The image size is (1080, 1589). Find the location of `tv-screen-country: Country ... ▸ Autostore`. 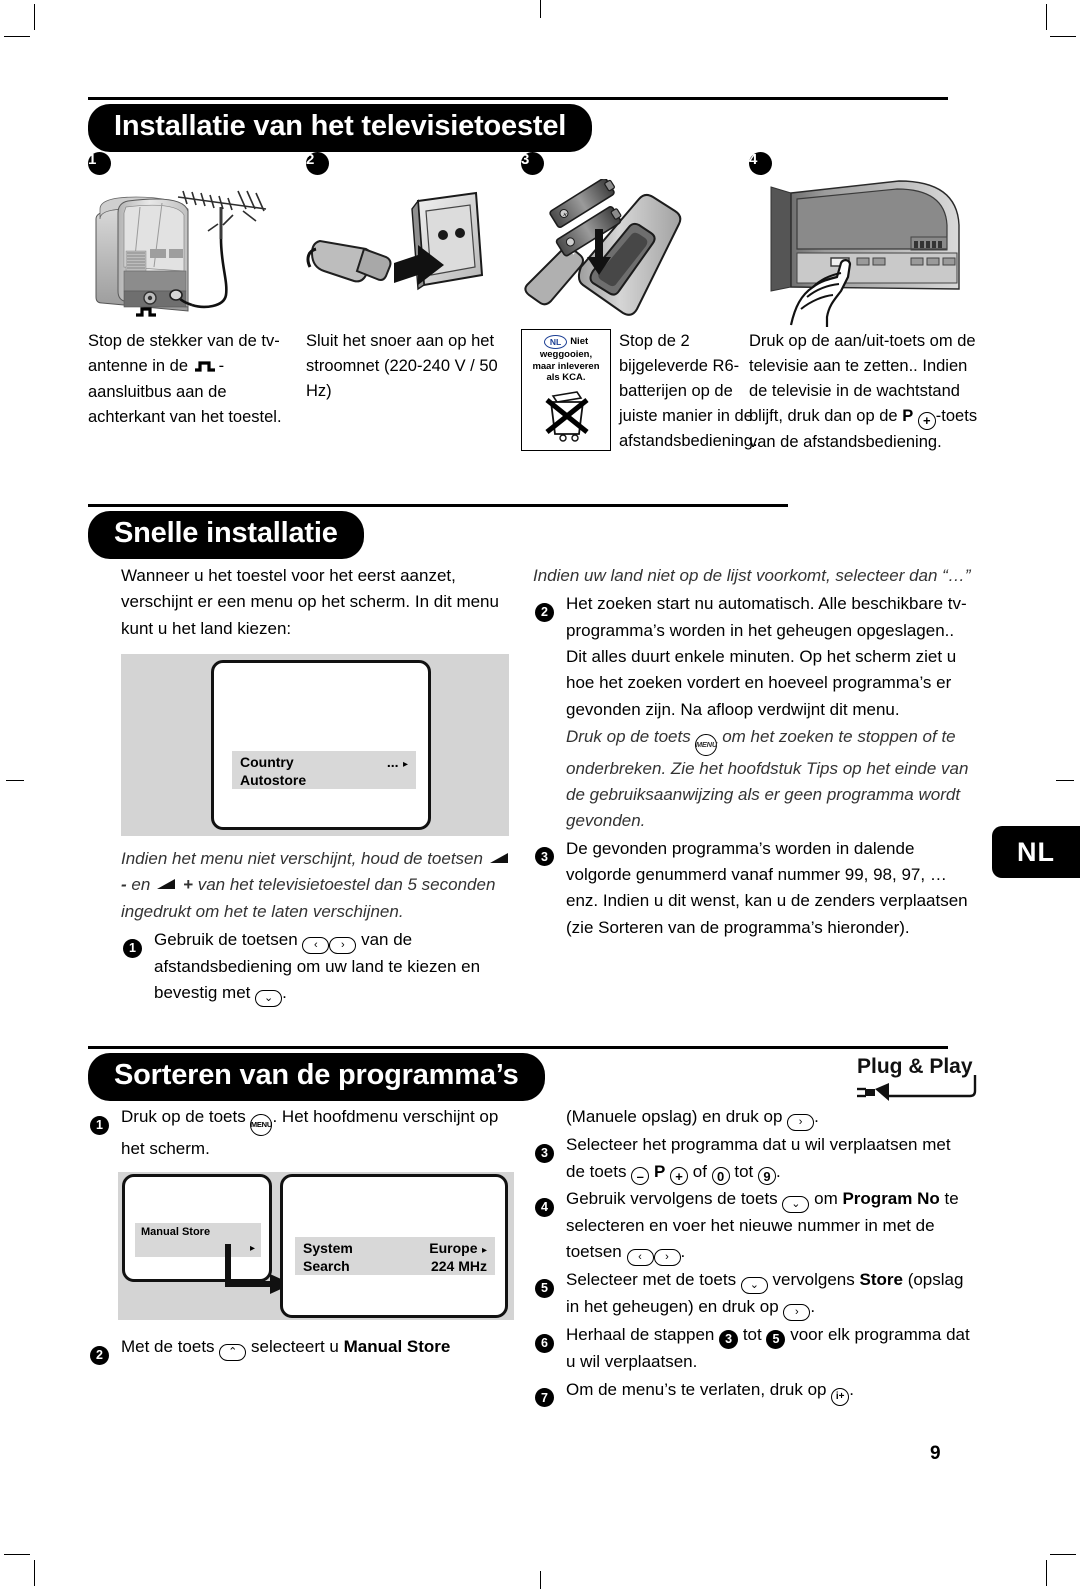

tv-screen-country: Country ... ▸ Autostore is located at coordinates (321, 744).